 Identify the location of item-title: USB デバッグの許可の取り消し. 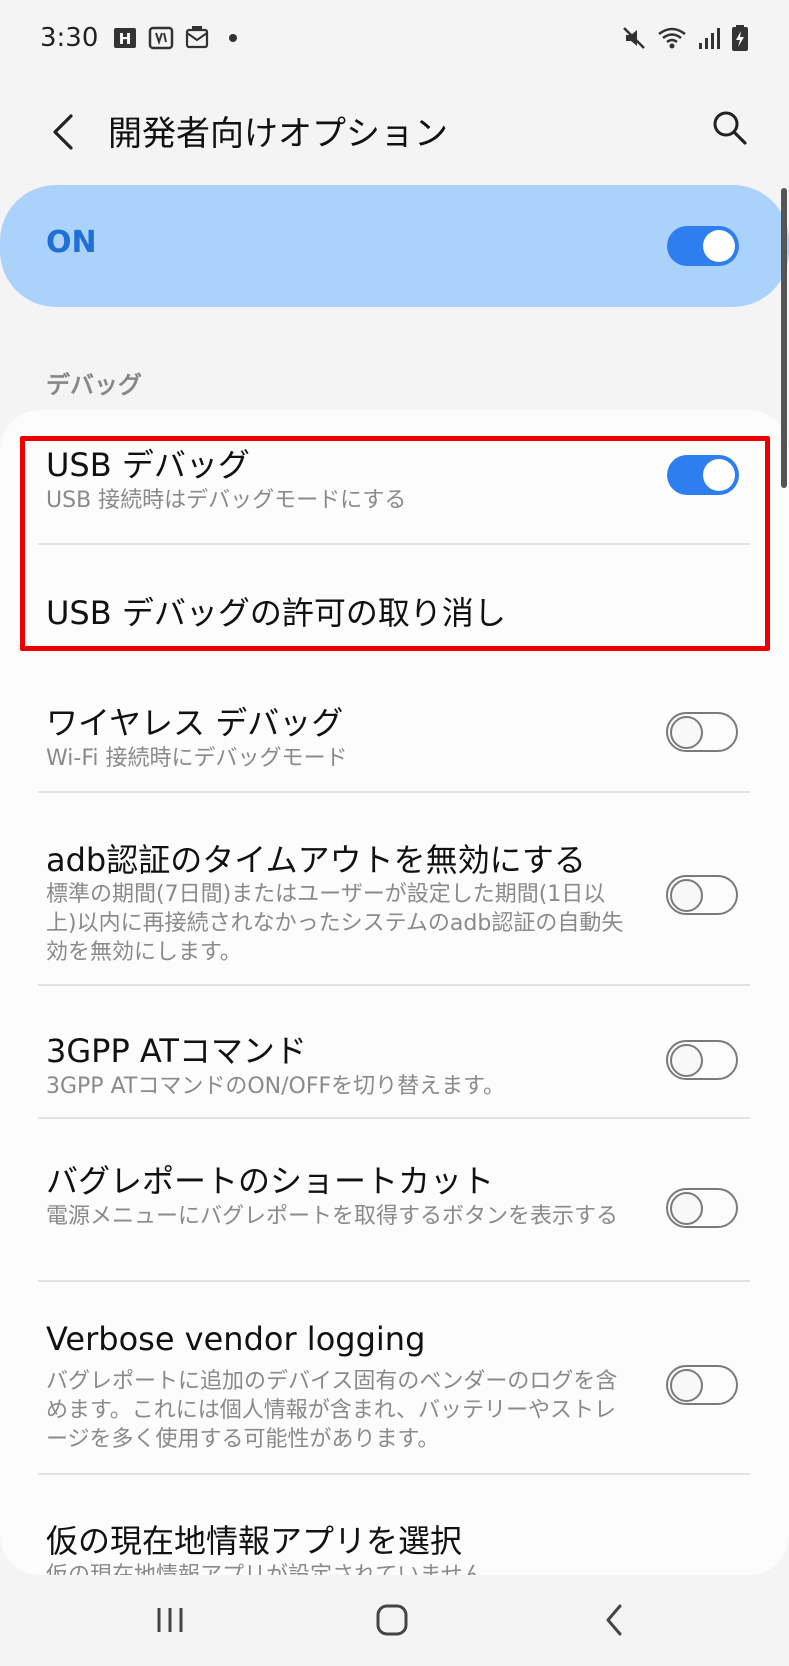
(276, 613).